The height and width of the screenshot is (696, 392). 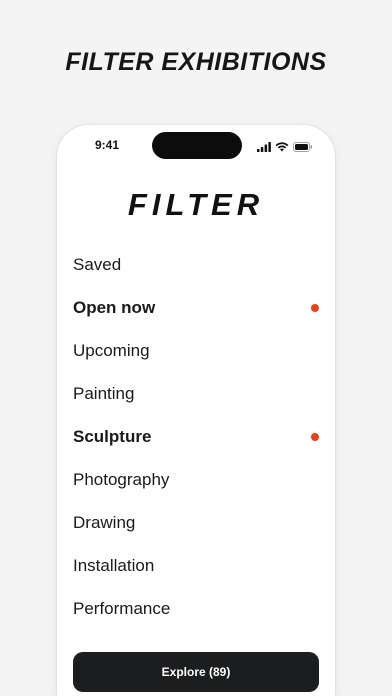 I want to click on filter-label: Sculpture, so click(x=112, y=436).